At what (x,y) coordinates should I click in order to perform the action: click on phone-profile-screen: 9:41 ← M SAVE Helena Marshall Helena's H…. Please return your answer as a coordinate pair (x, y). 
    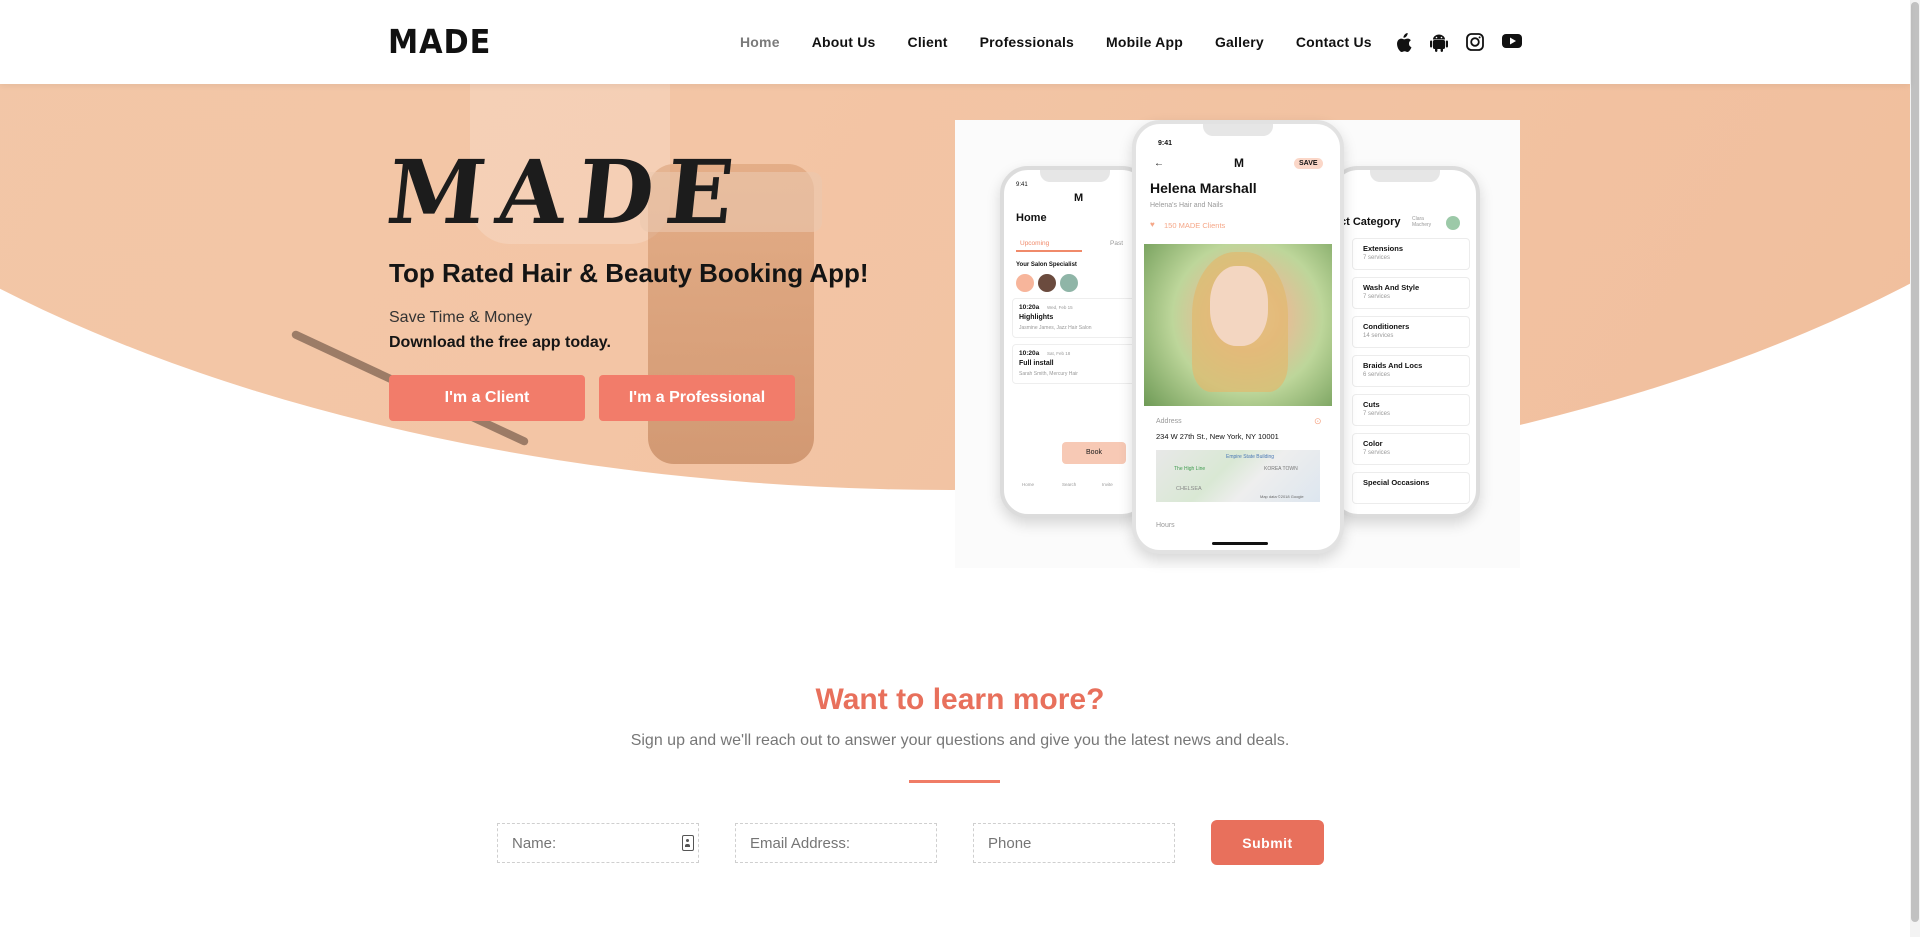
    Looking at the image, I should click on (1238, 337).